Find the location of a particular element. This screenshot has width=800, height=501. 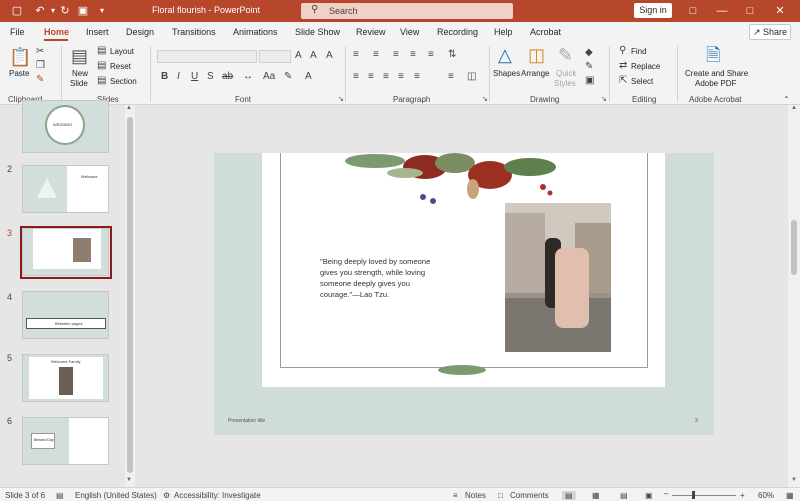

save-icon: ▢ is located at coordinates (17, 11).